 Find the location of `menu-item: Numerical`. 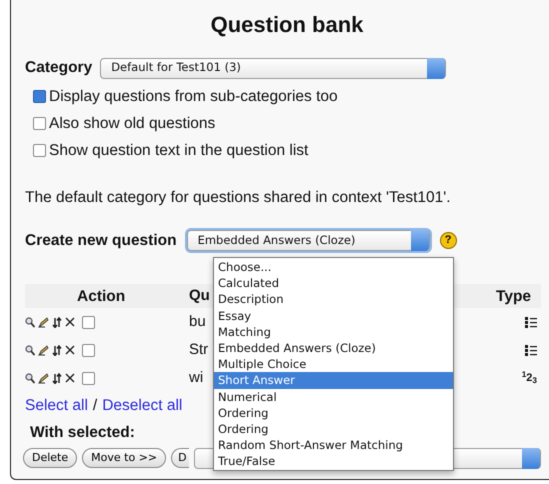

menu-item: Numerical is located at coordinates (333, 396).